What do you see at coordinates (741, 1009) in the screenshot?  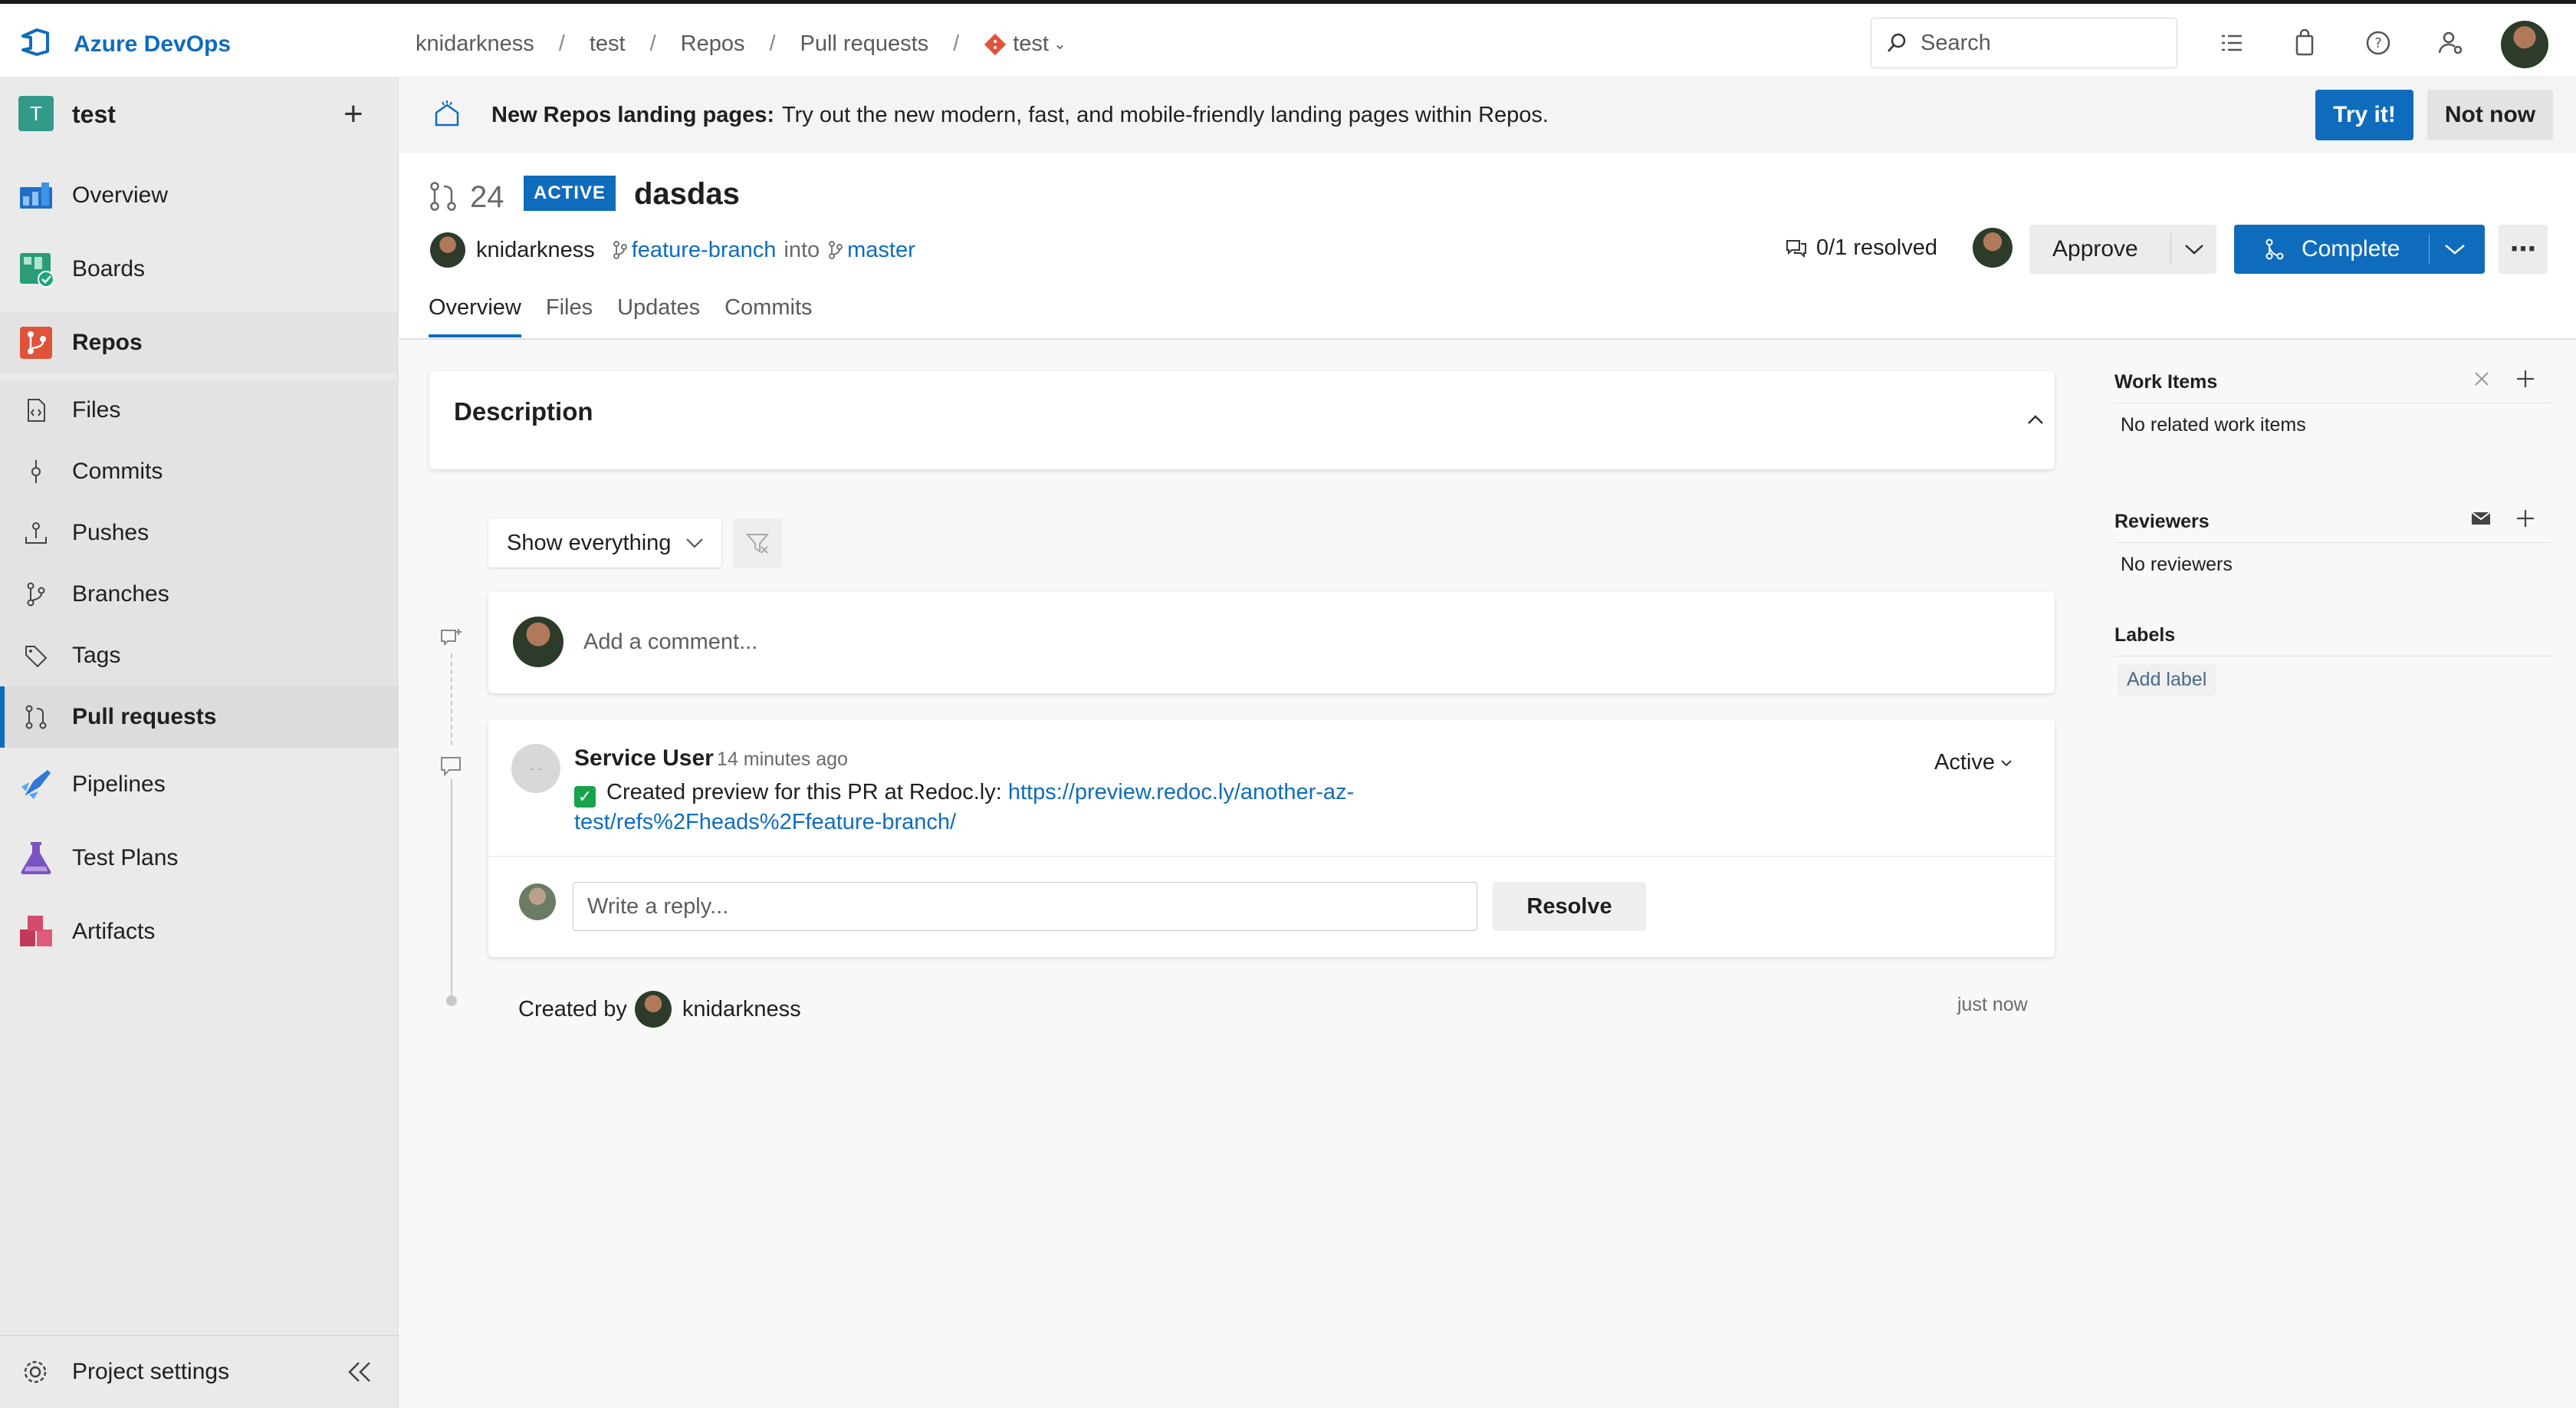 I see `created-by-author: knidarkness` at bounding box center [741, 1009].